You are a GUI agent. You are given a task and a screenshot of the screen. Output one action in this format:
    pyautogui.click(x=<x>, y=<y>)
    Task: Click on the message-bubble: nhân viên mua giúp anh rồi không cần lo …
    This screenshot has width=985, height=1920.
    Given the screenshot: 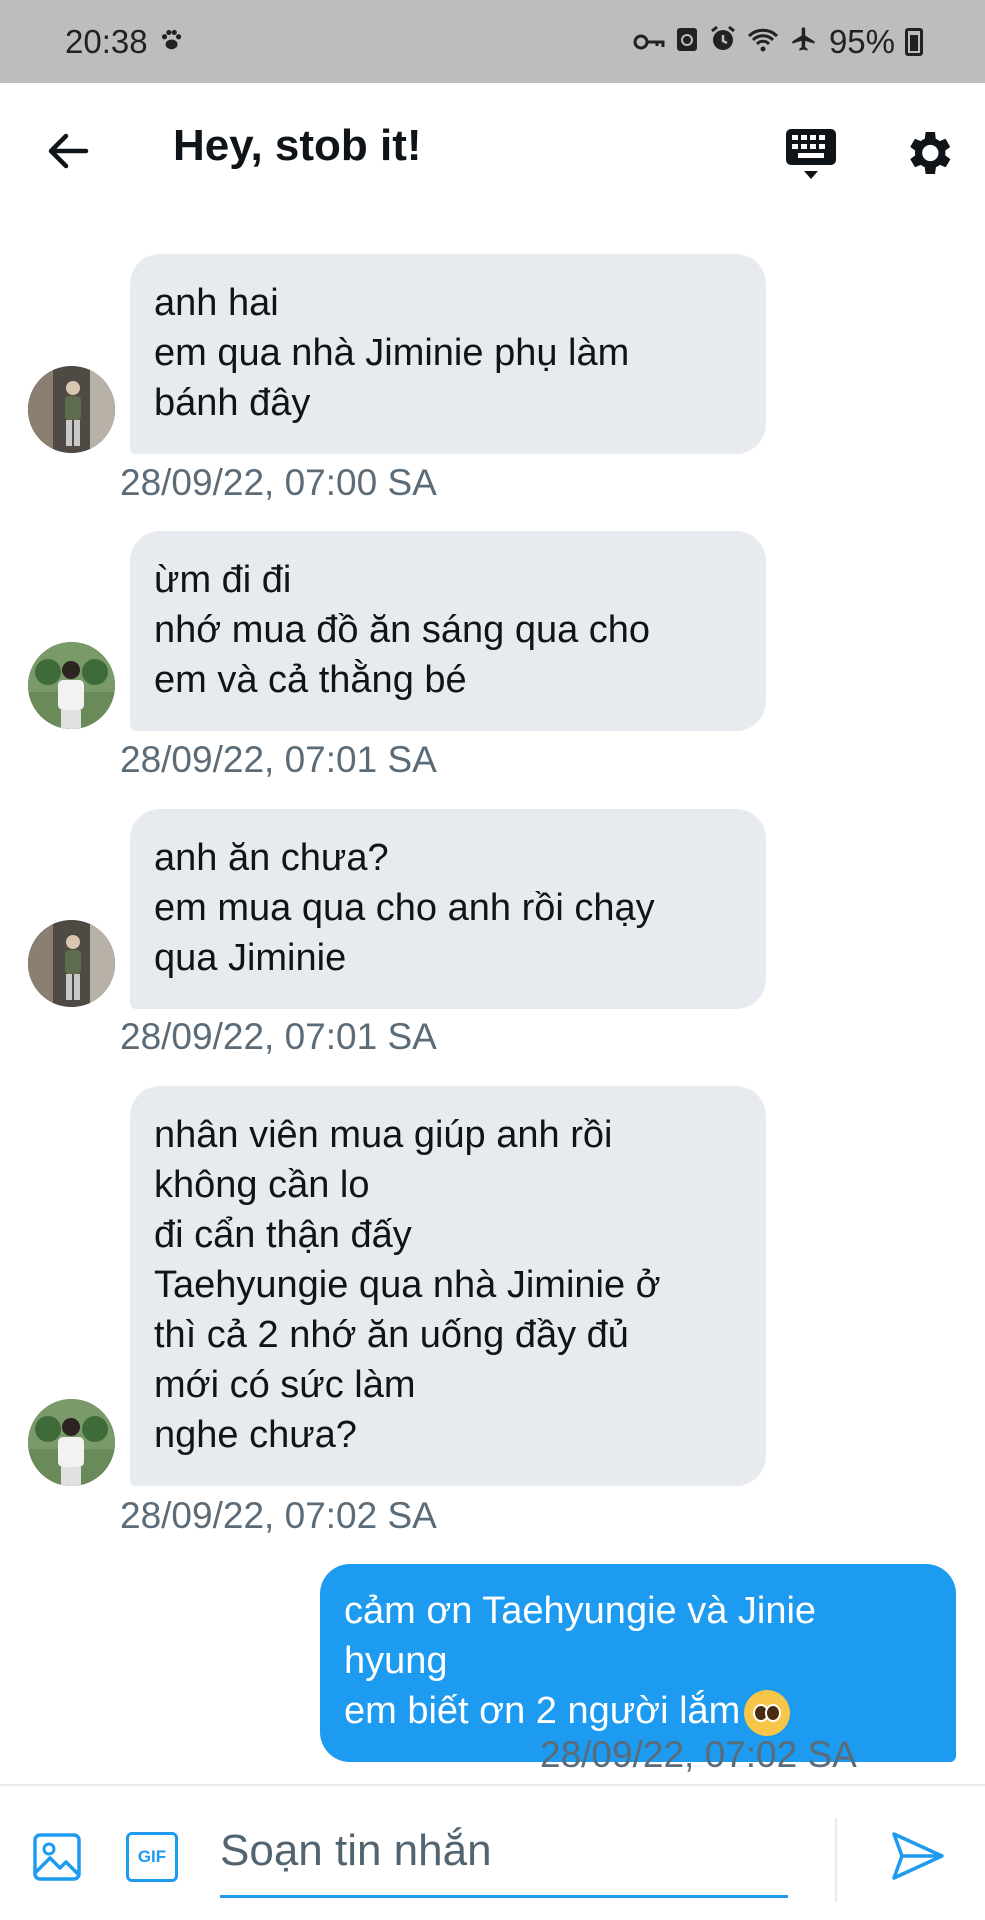 What is the action you would take?
    pyautogui.click(x=448, y=1286)
    